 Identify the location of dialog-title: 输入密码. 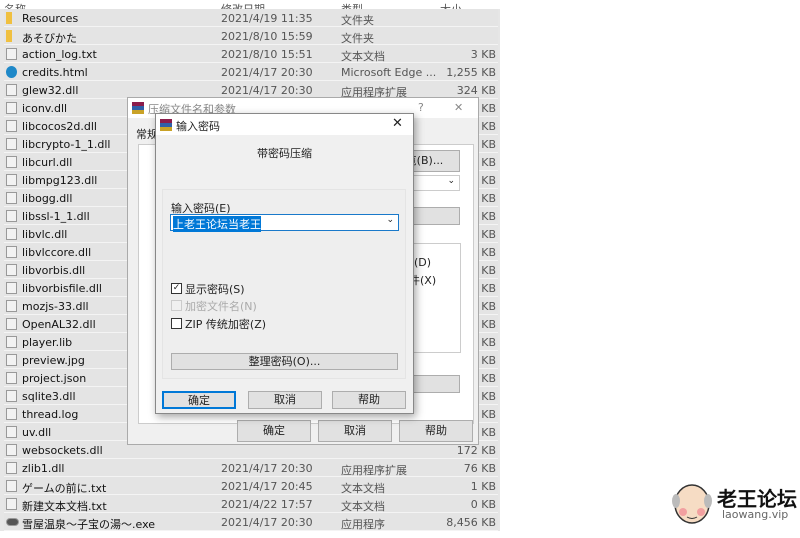
(198, 126).